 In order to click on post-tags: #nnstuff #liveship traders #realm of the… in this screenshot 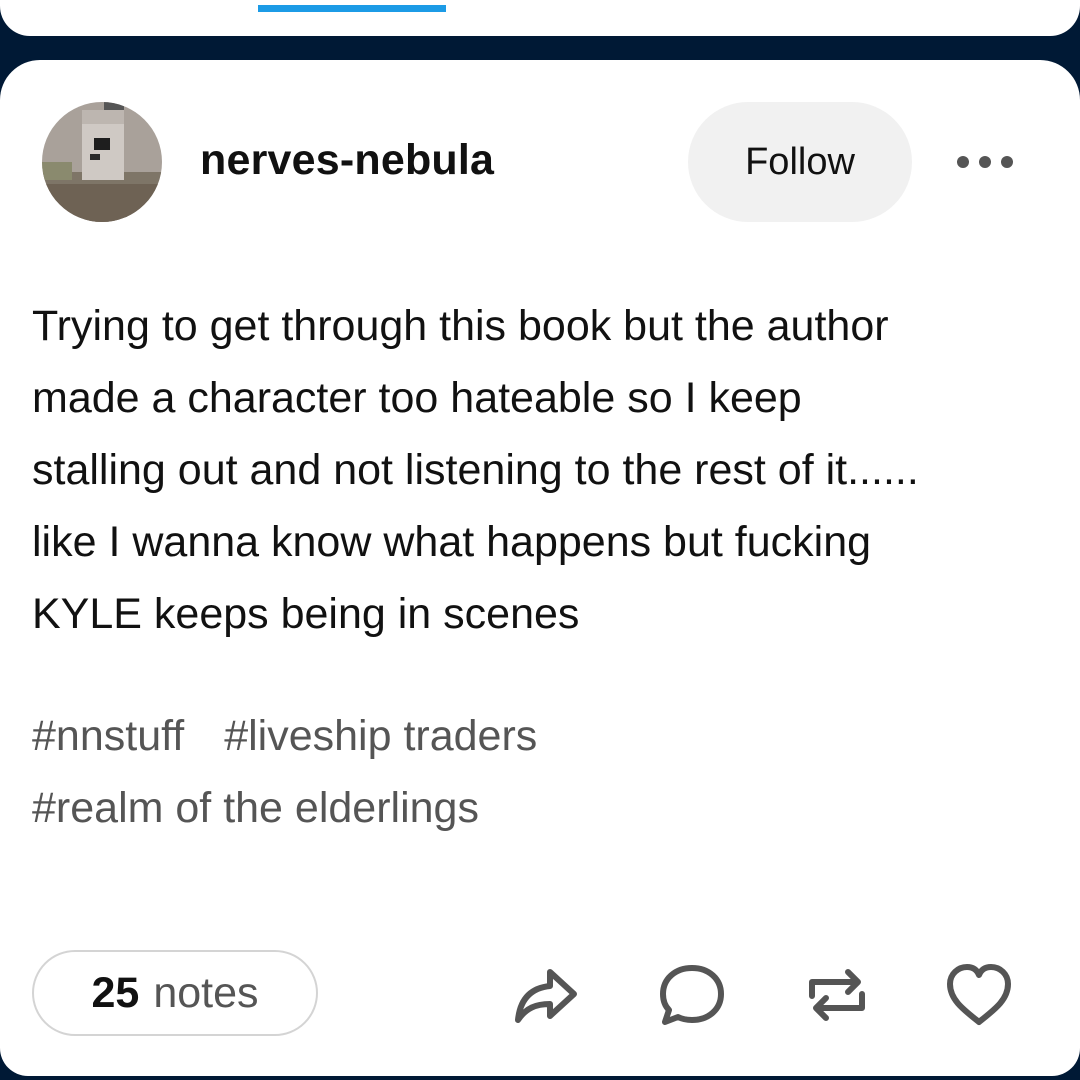, I will do `click(532, 772)`.